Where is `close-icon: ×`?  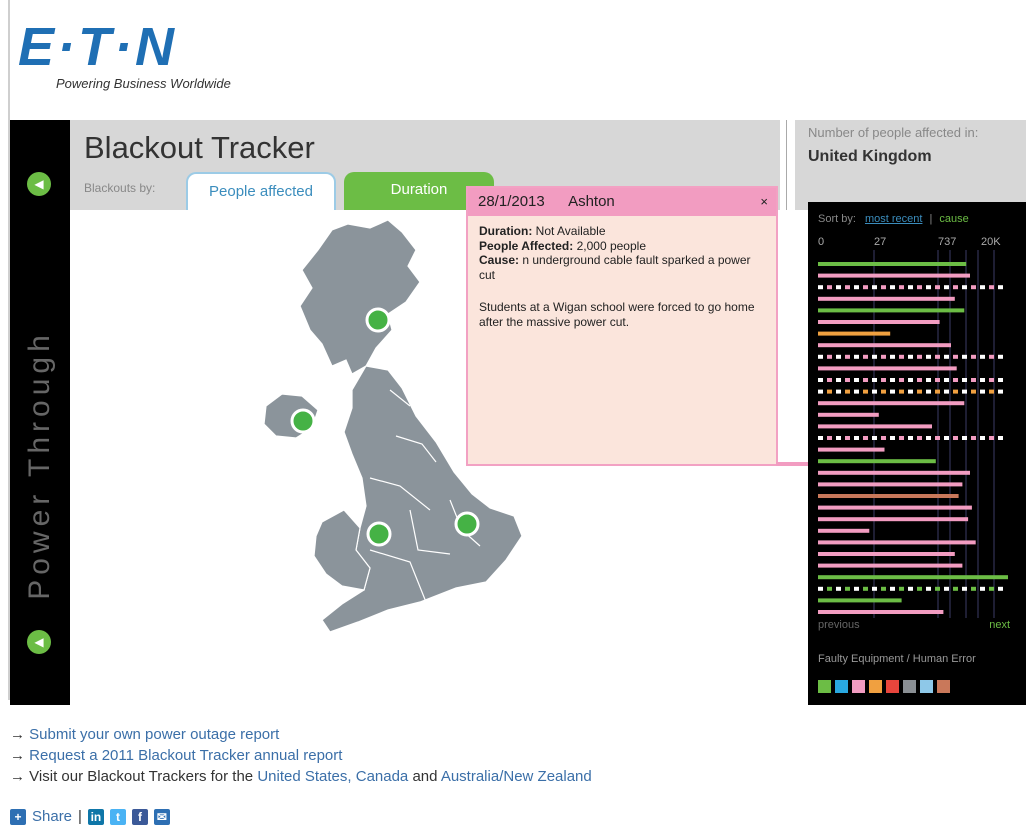
close-icon: × is located at coordinates (764, 201).